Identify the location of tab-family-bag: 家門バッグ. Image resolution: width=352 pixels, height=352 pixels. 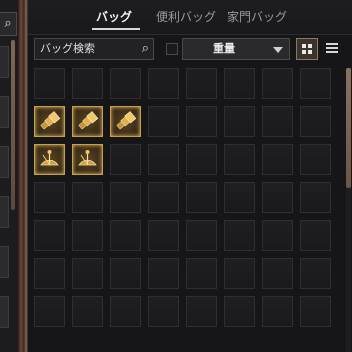
(257, 16).